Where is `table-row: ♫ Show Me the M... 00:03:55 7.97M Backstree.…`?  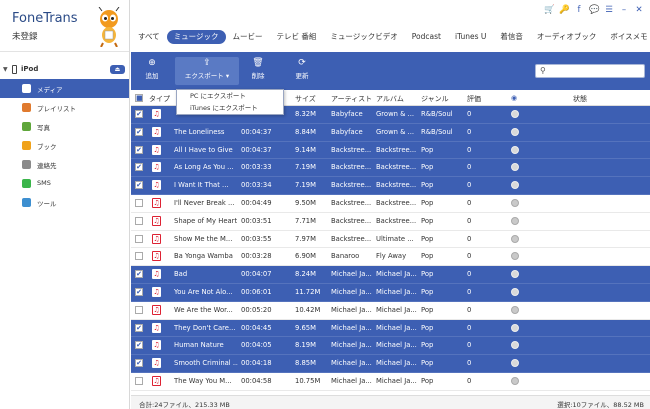
table-row: ♫ Show Me the M... 00:03:55 7.97M Backstree.… is located at coordinates (390, 240).